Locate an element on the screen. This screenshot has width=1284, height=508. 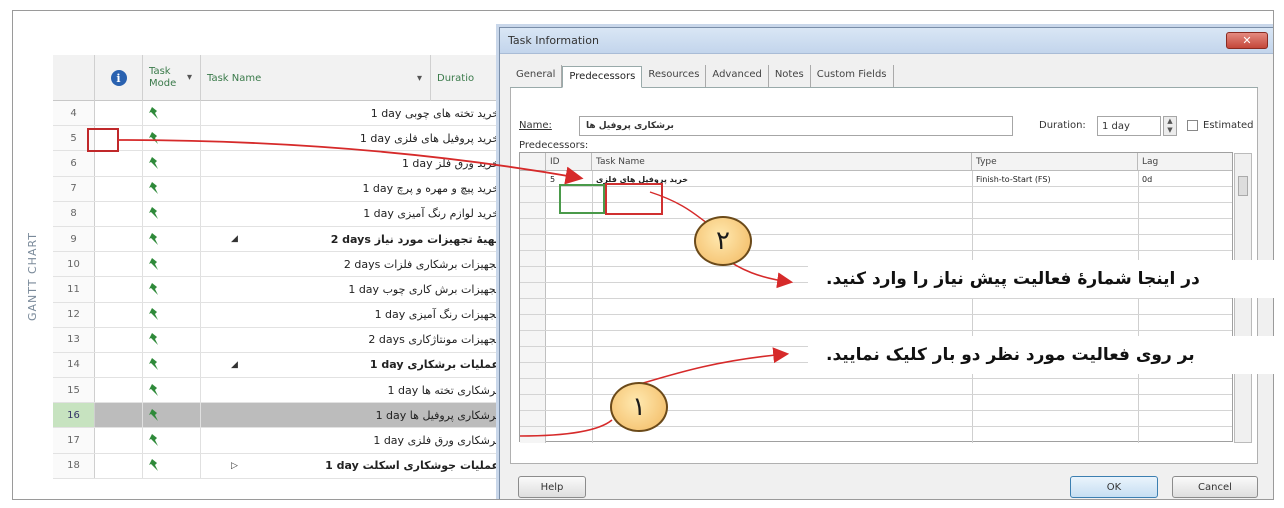
task-row: 17 1 day برشکاری ورق فلزی is located at coordinates (288, 441).